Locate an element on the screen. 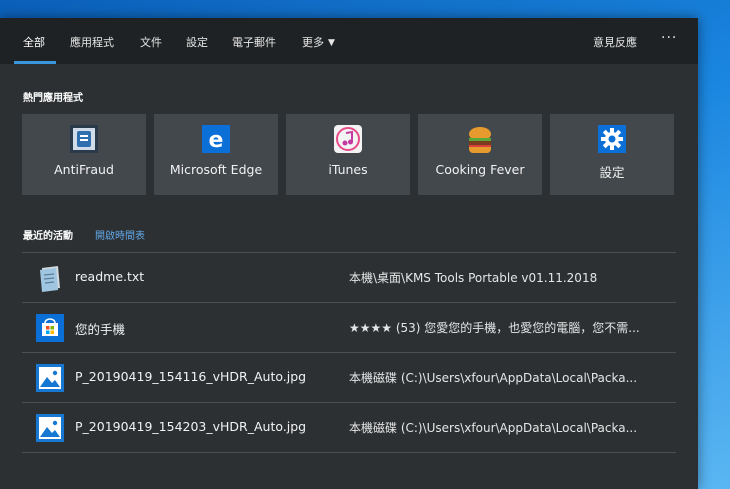  app-tile-antifraud: AntiFraud is located at coordinates (84, 154).